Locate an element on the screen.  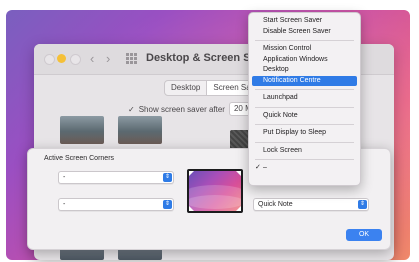
top-left-corner-value: - is located at coordinates (64, 177).